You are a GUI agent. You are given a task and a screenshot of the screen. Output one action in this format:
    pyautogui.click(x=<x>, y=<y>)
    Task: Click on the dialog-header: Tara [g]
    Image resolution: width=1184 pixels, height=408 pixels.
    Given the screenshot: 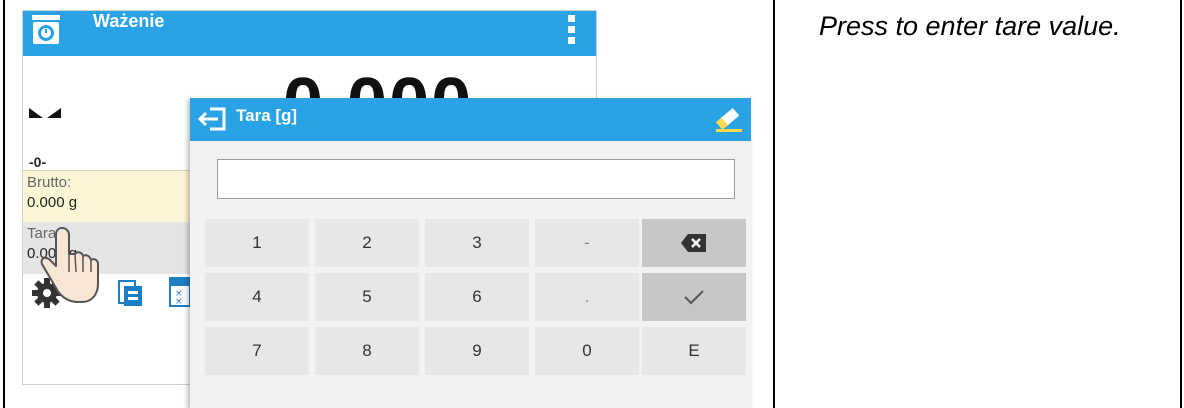 What is the action you would take?
    pyautogui.click(x=470, y=119)
    